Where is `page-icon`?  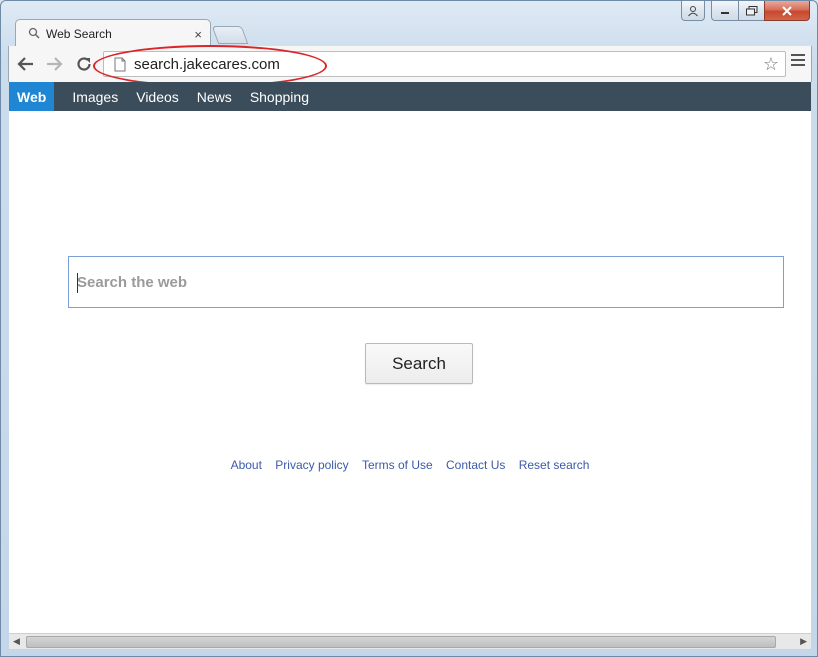 page-icon is located at coordinates (120, 64).